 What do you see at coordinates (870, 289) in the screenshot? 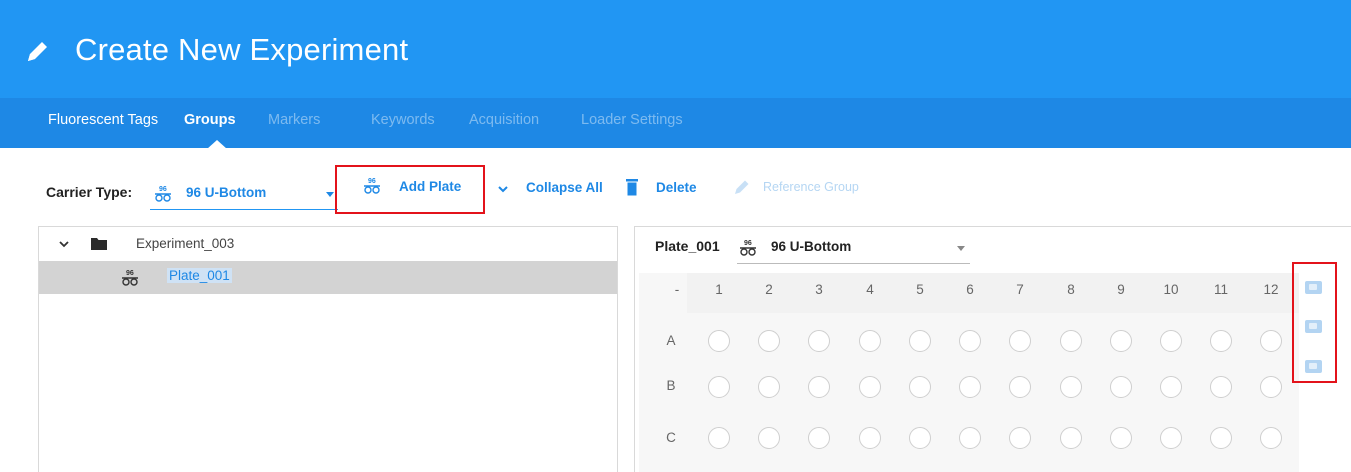
I see `column-header: 4` at bounding box center [870, 289].